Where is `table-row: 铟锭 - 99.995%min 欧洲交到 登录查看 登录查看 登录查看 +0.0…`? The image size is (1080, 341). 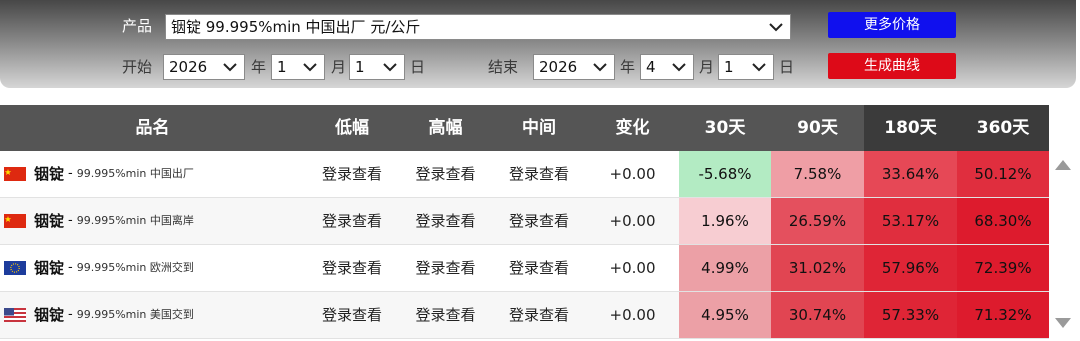 table-row: 铟锭 - 99.995%min 欧洲交到 登录查看 登录查看 登录查看 +0.0… is located at coordinates (524, 268).